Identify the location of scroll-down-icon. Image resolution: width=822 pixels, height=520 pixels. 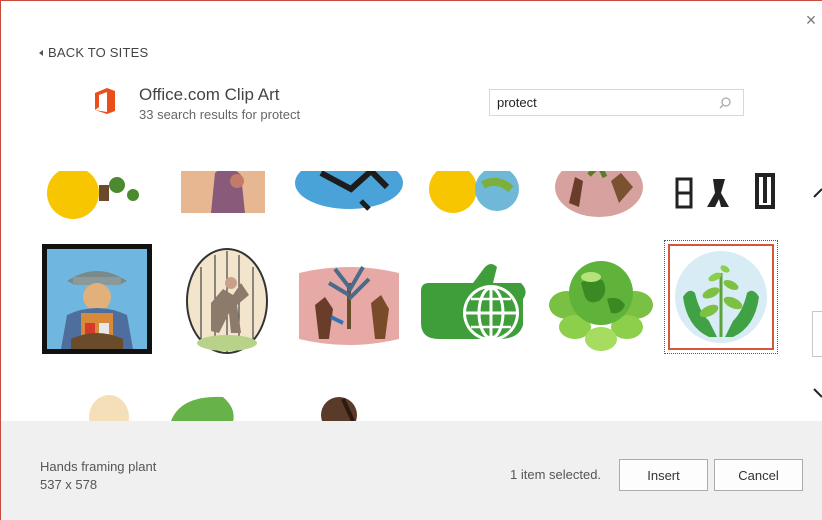
(817, 394).